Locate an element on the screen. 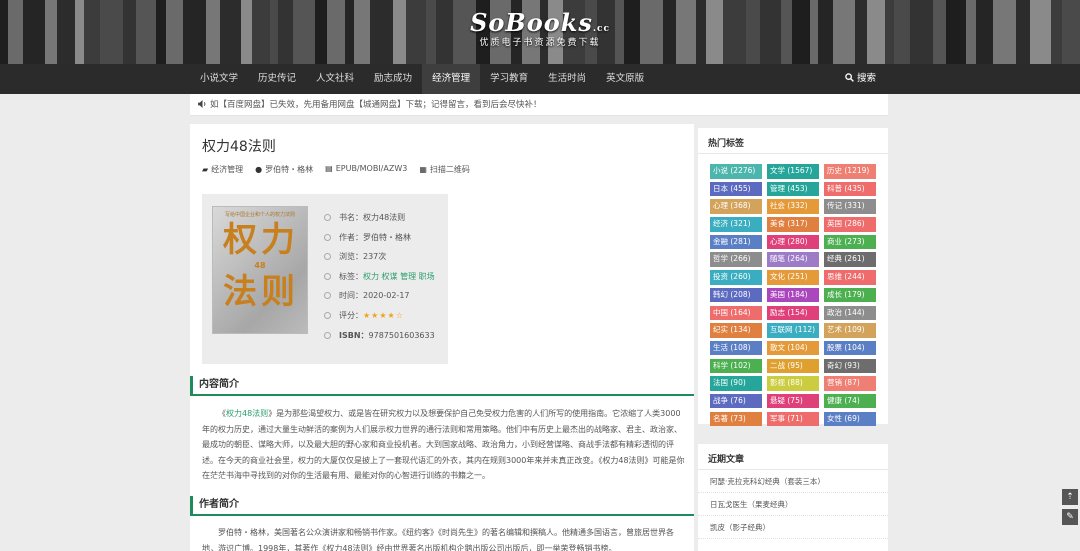 This screenshot has width=1080, height=551. site-logo: SoBooks.cc 优质电子书资源免费下载 is located at coordinates (540, 28).